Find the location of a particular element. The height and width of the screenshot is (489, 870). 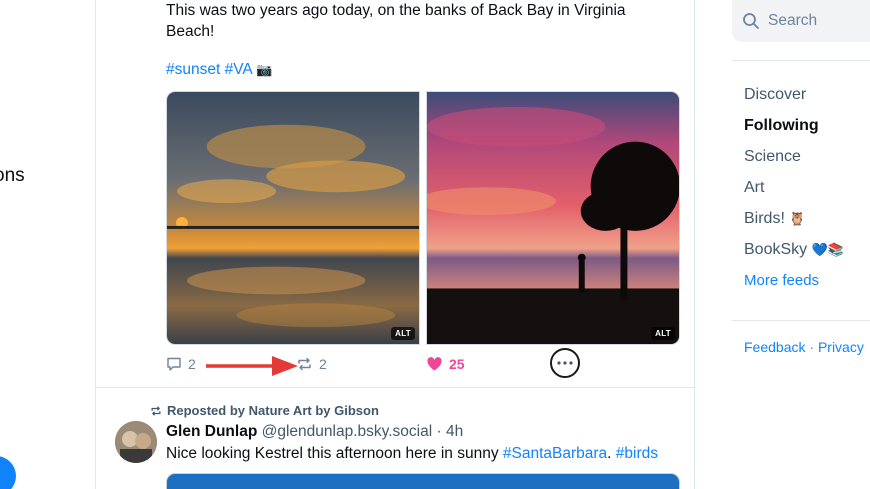

like-count: 25 is located at coordinates (457, 364).